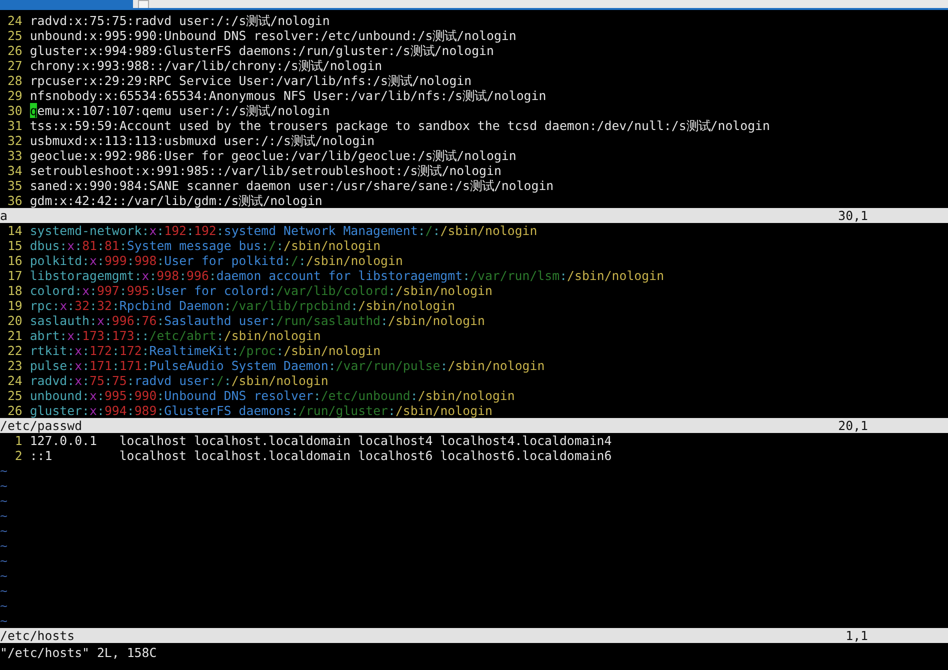  I want to click on code-line: gdm:x:42:42::/var/lib/gdm:/s测试/nologin, so click(176, 200).